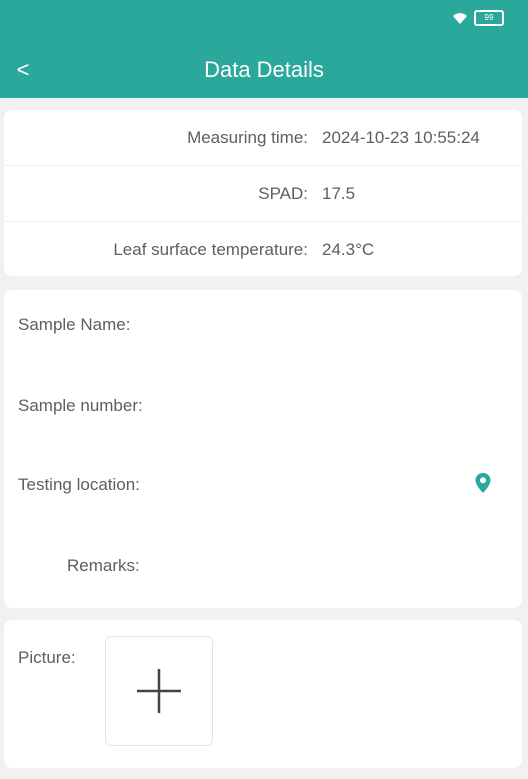 The width and height of the screenshot is (528, 779). What do you see at coordinates (264, 49) in the screenshot?
I see `app-header: 99 < Data Details` at bounding box center [264, 49].